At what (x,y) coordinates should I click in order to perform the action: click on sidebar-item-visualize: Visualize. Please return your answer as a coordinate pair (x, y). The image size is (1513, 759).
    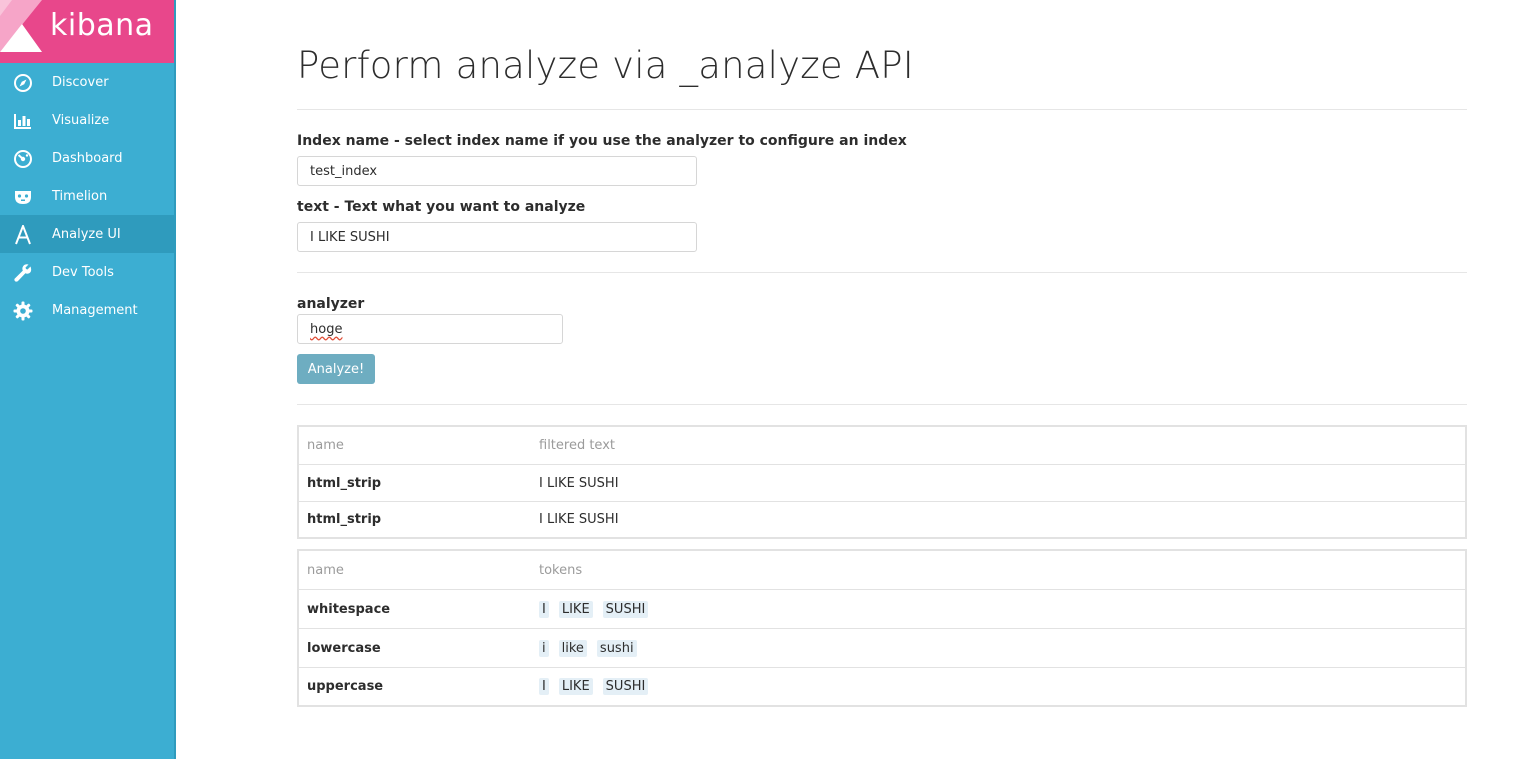
    Looking at the image, I should click on (88, 120).